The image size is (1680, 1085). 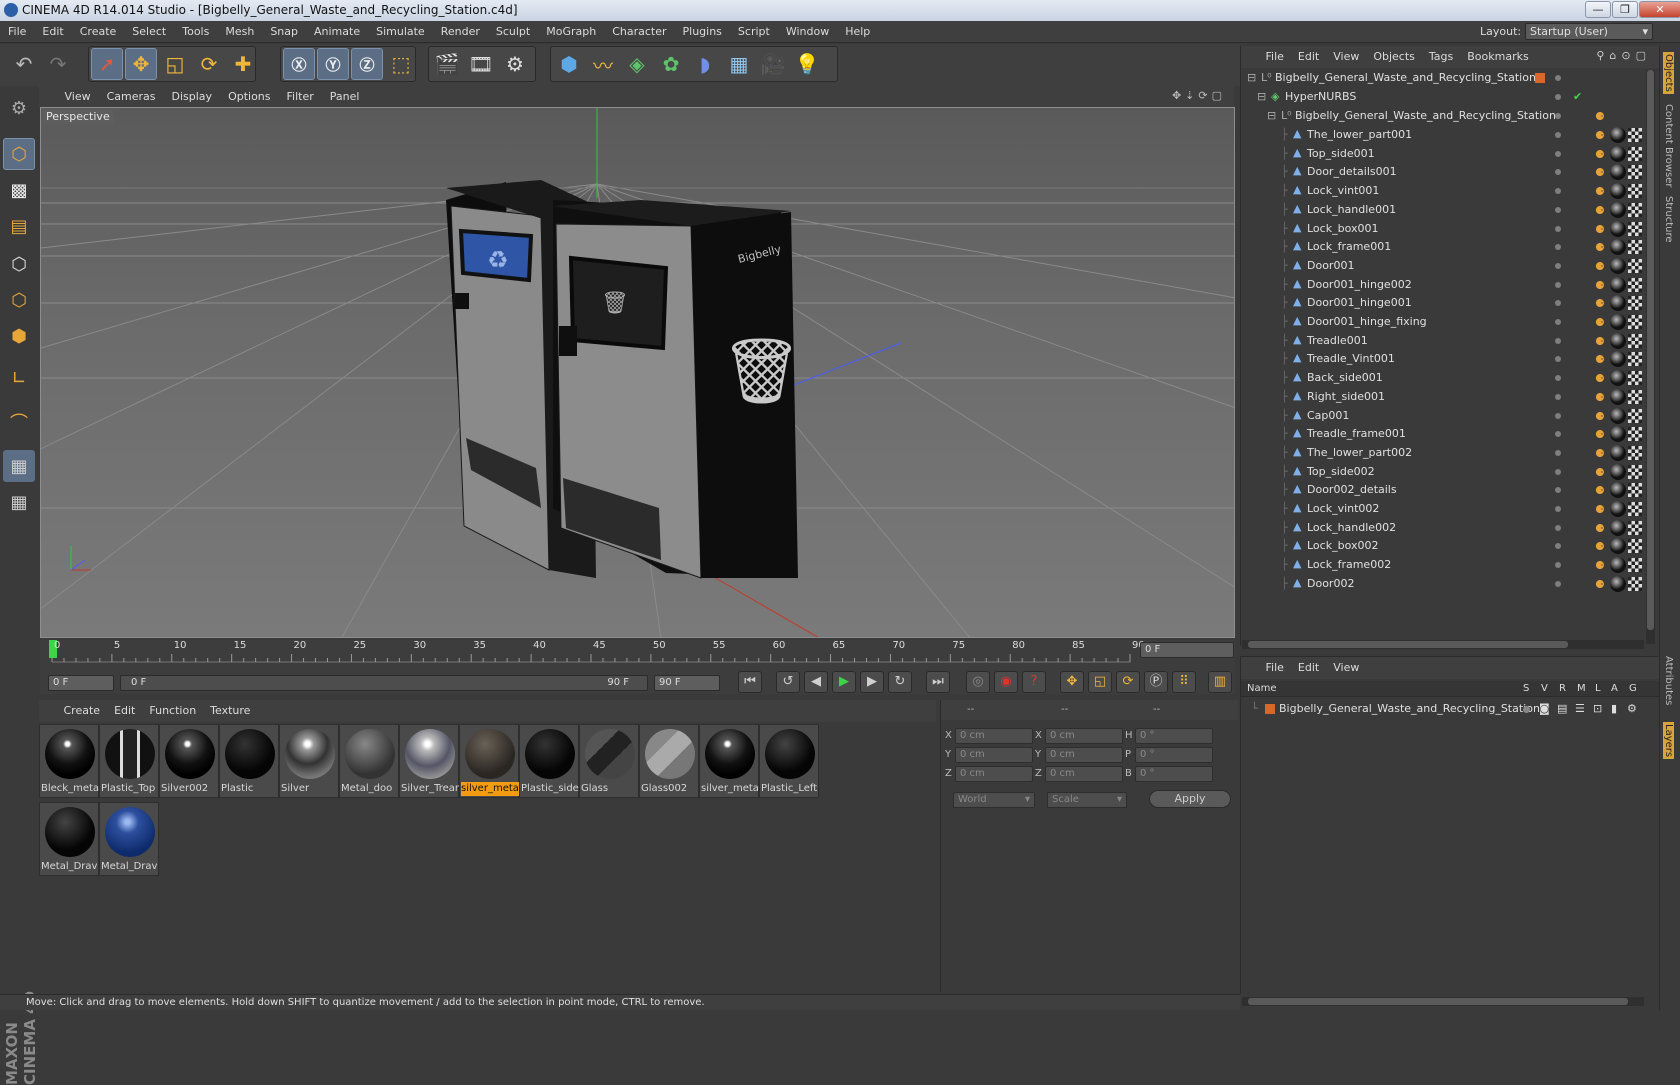 I want to click on material-swatch: Silver002, so click(x=189, y=761).